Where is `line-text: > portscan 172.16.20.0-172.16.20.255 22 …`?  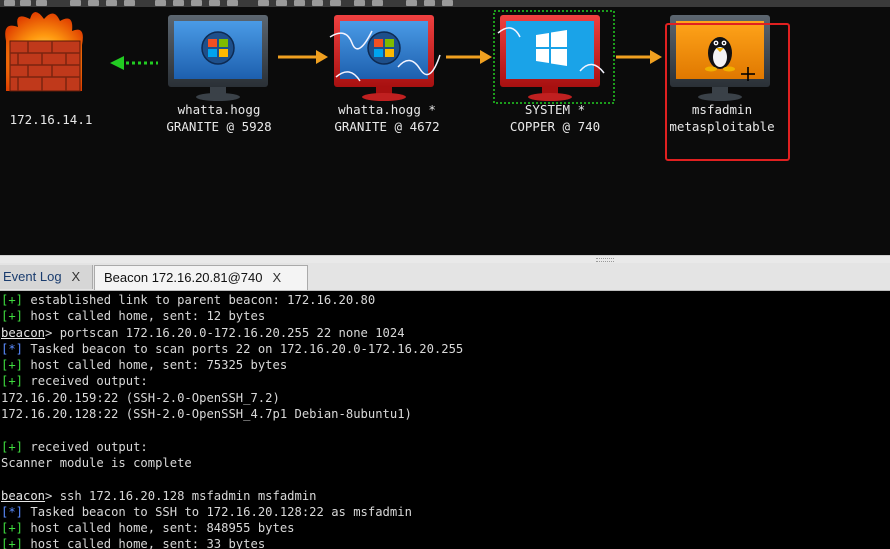
line-text: > portscan 172.16.20.0-172.16.20.255 22 … is located at coordinates (225, 332).